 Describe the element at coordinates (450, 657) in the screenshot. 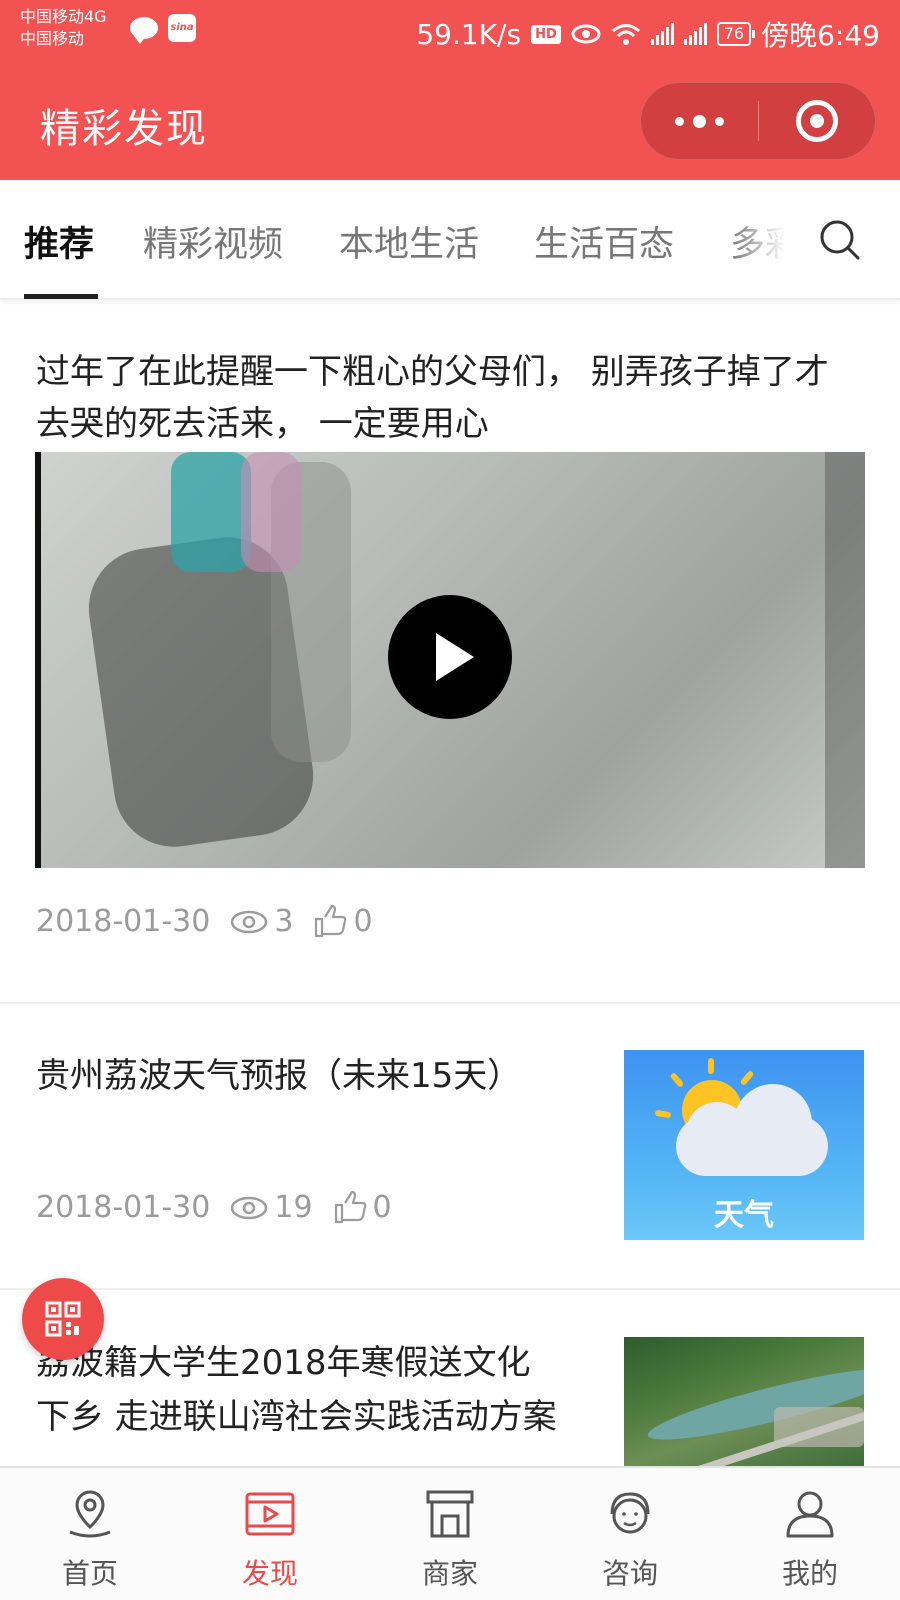

I see `play-button` at that location.